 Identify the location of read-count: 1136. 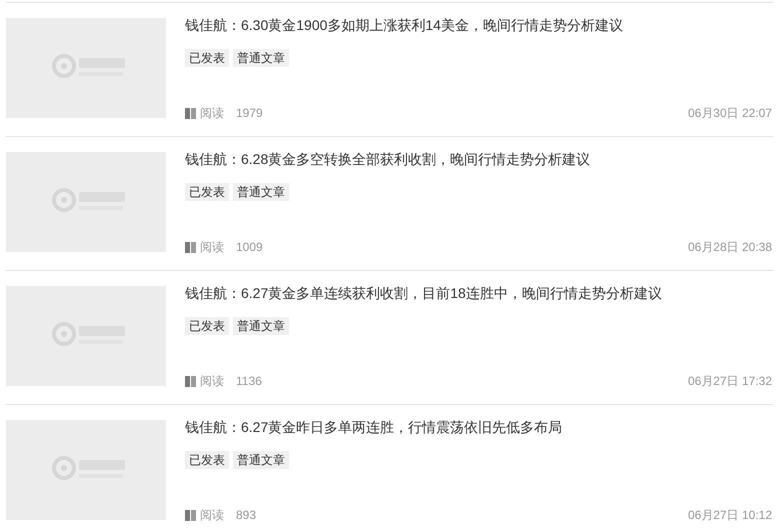
(249, 381).